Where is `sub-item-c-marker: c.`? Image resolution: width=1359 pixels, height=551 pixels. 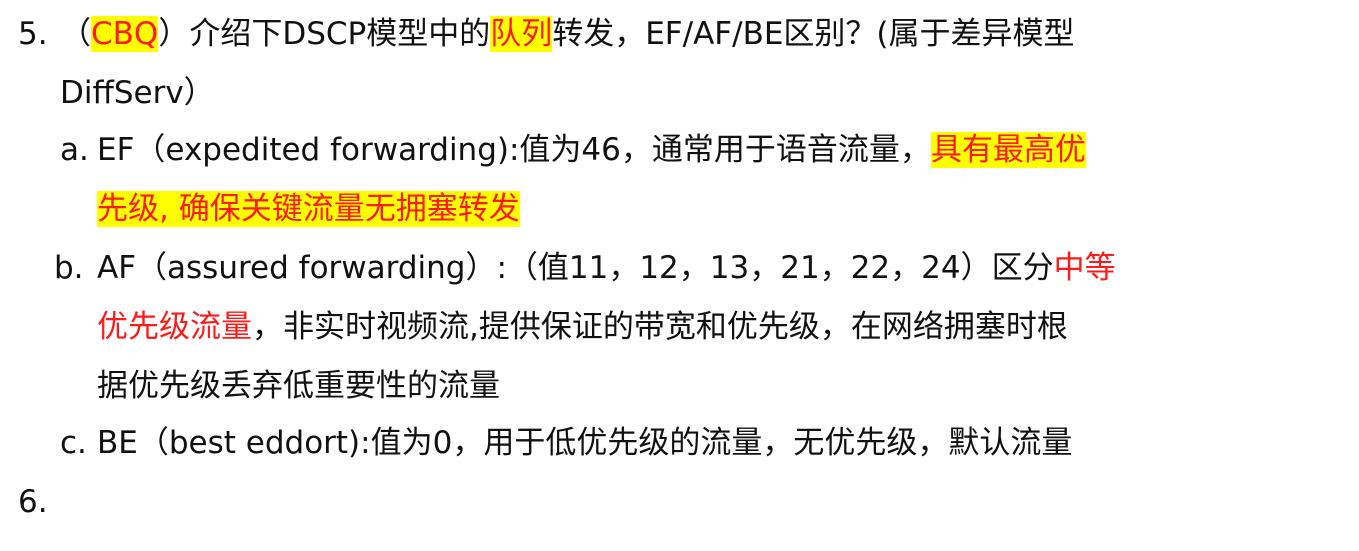 sub-item-c-marker: c. is located at coordinates (73, 443).